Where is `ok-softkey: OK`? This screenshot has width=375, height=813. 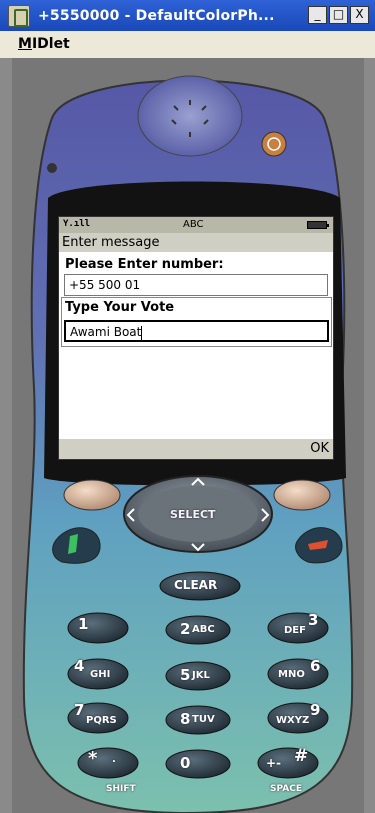 ok-softkey: OK is located at coordinates (319, 448).